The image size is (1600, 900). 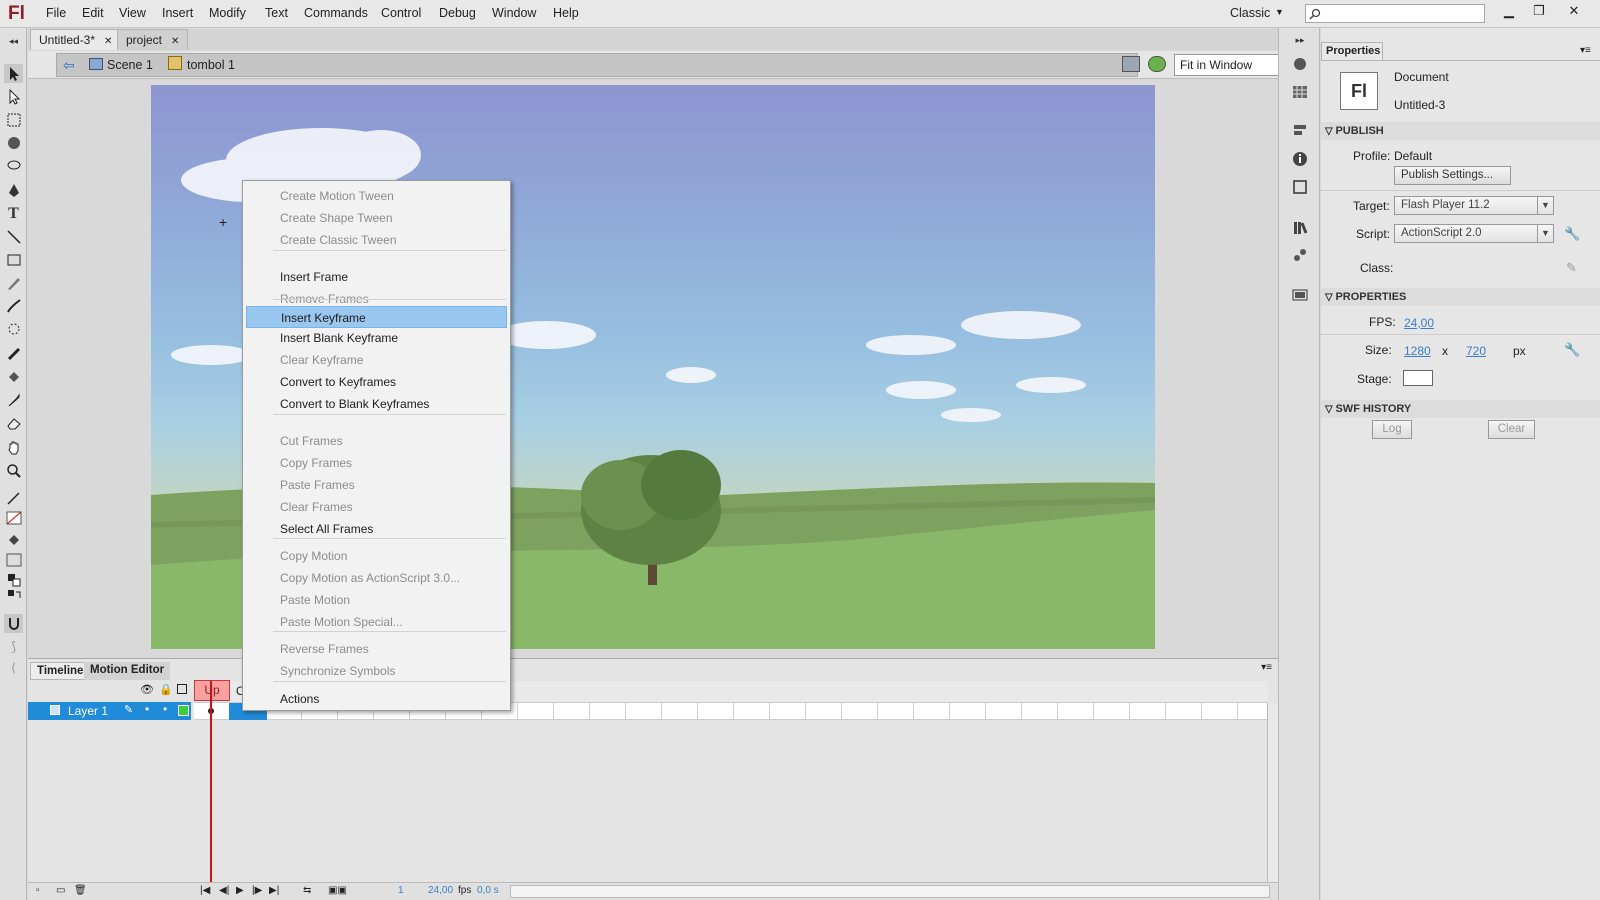 I want to click on menu-edit: Edit, so click(x=93, y=13).